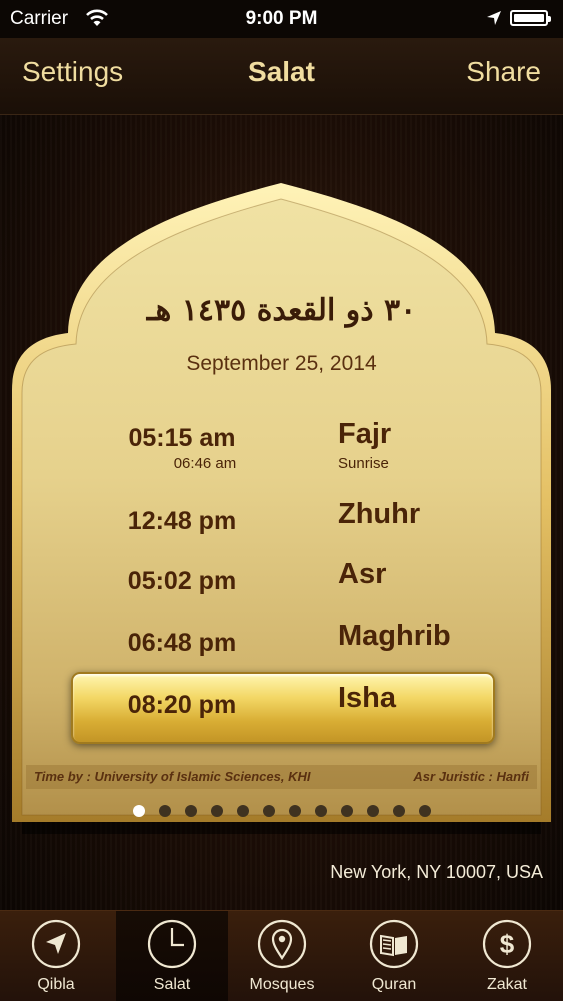  I want to click on prayer-row-fajr: 05:15 am Fajr 06:46 am Sunrise, so click(281, 448).